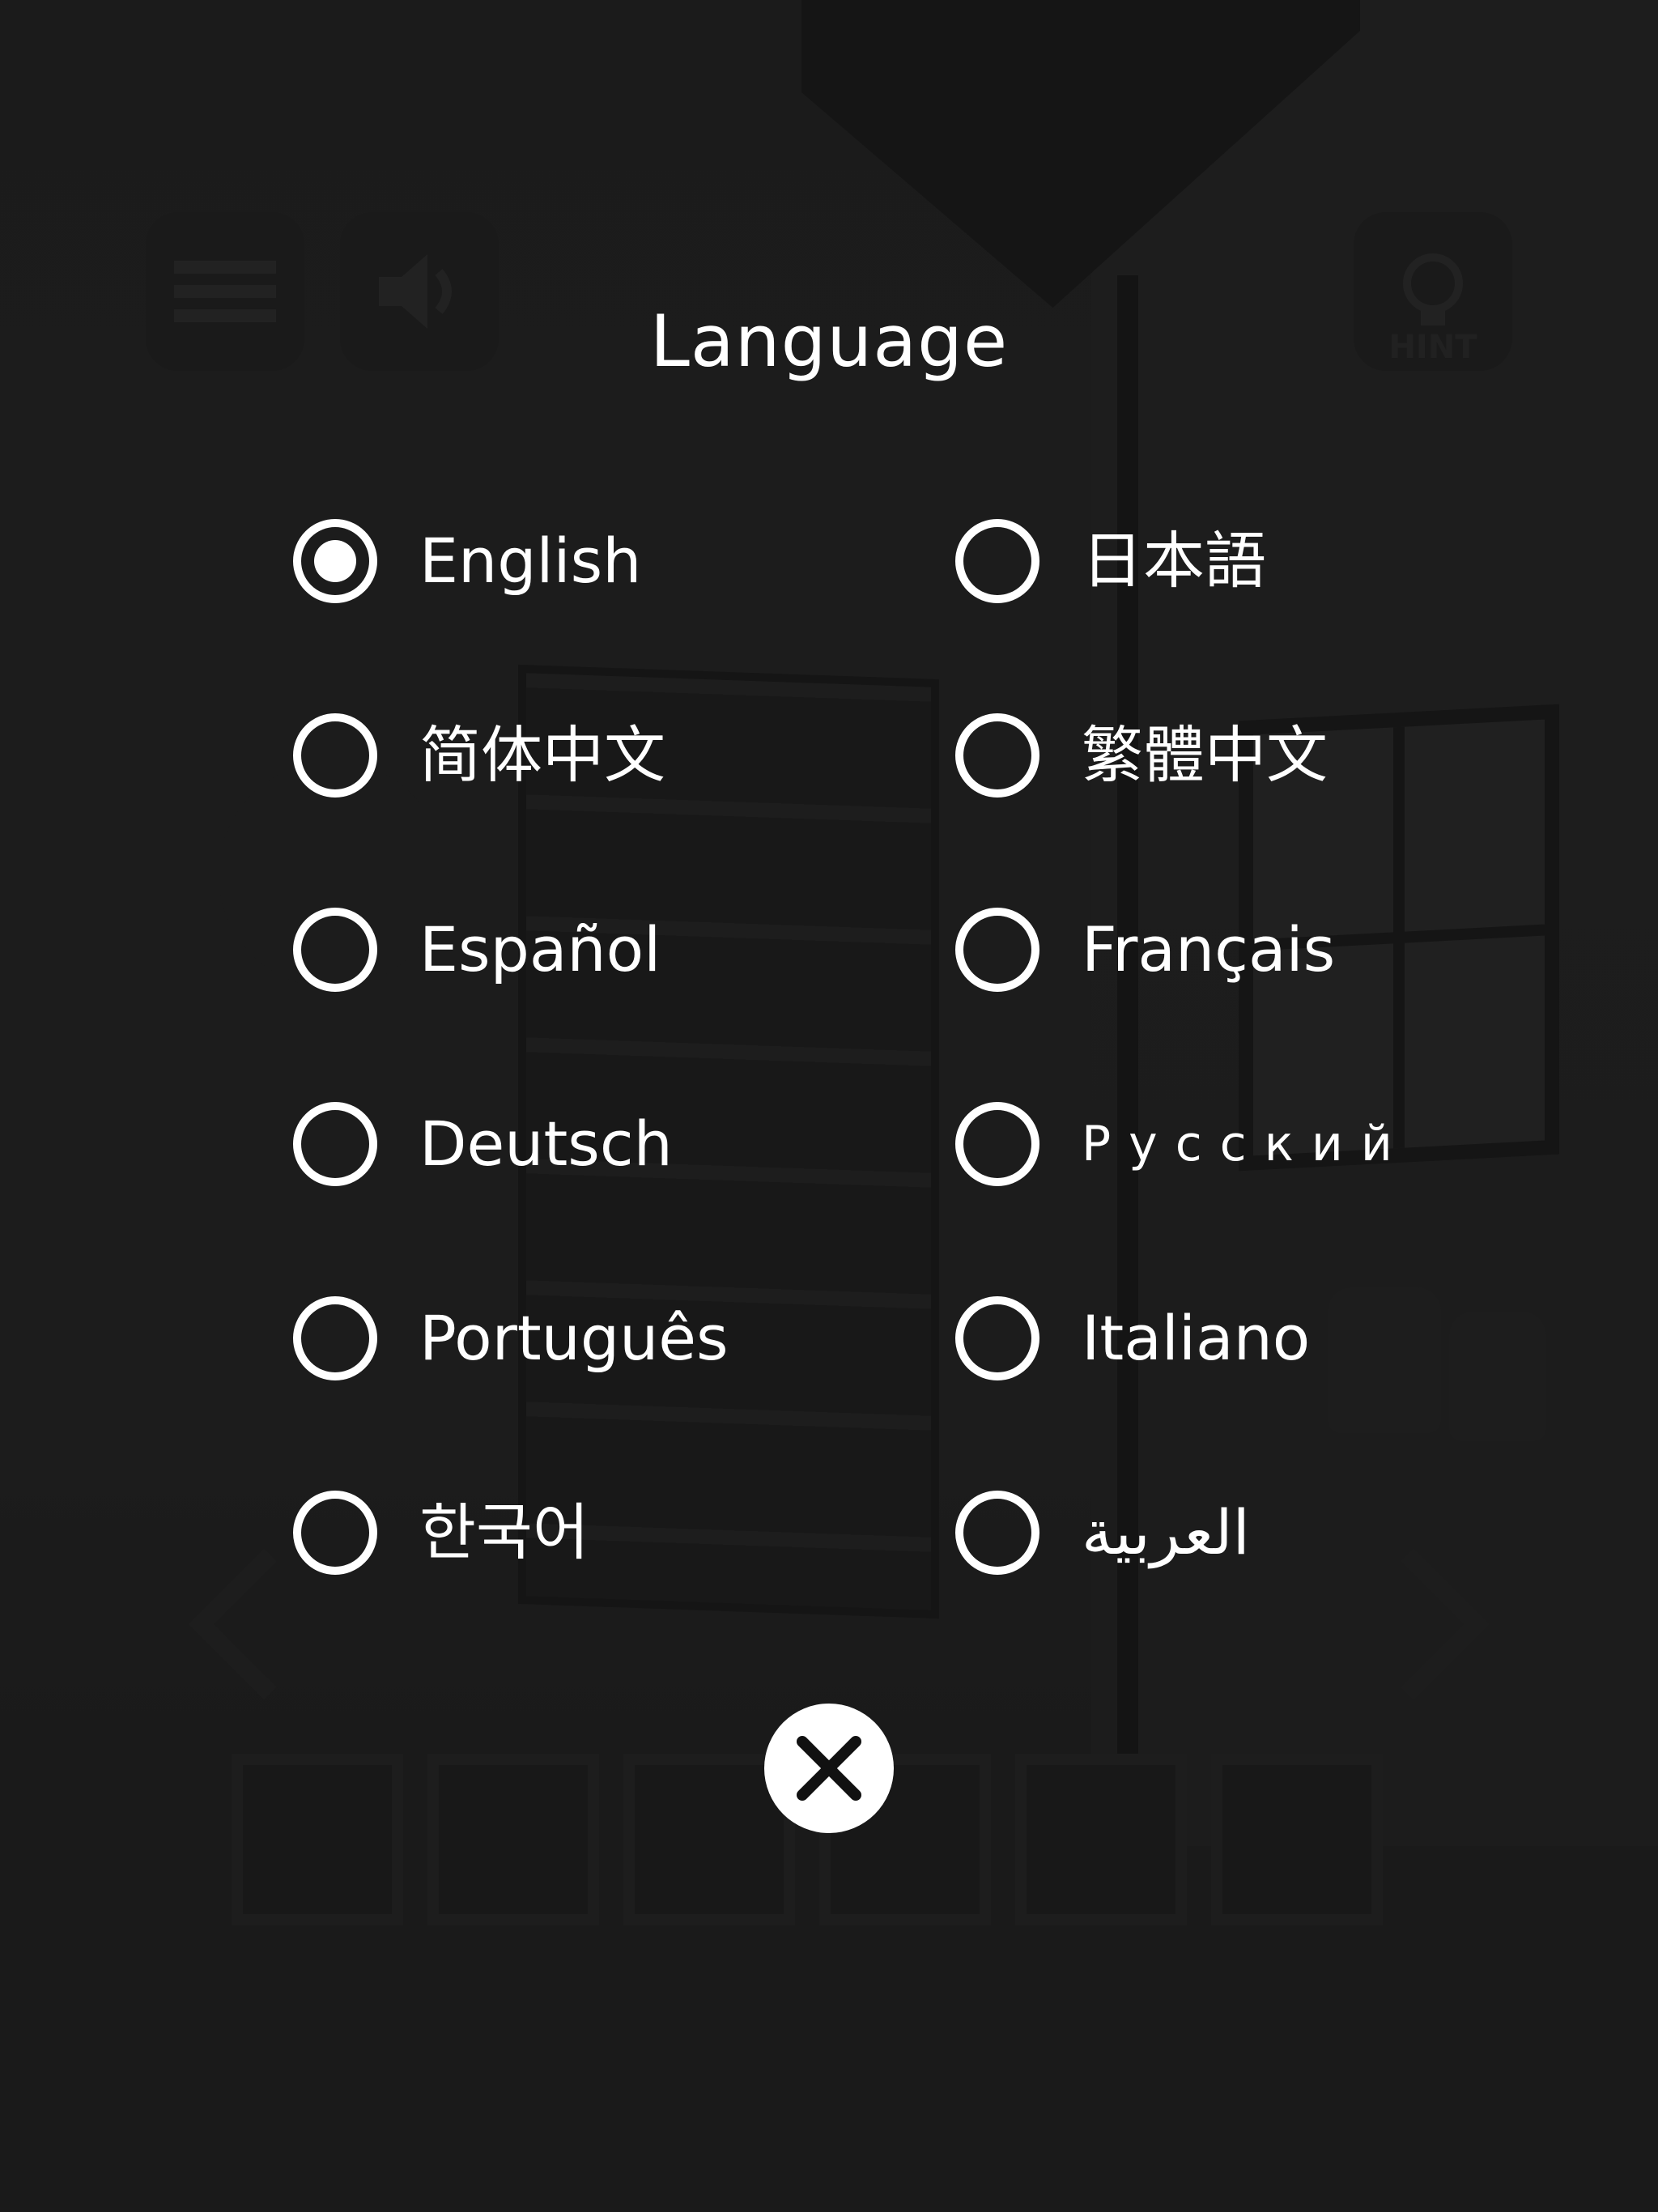 The image size is (1658, 2212). Describe the element at coordinates (1209, 949) in the screenshot. I see `language-label: Français` at that location.